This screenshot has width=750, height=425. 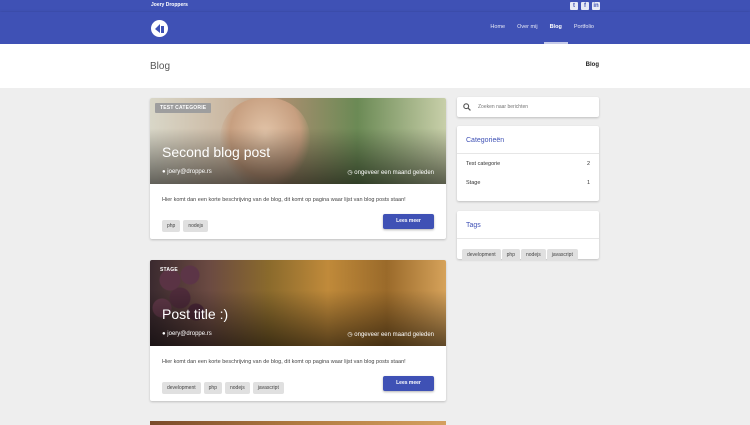 I want to click on post-tag: development, so click(x=181, y=388).